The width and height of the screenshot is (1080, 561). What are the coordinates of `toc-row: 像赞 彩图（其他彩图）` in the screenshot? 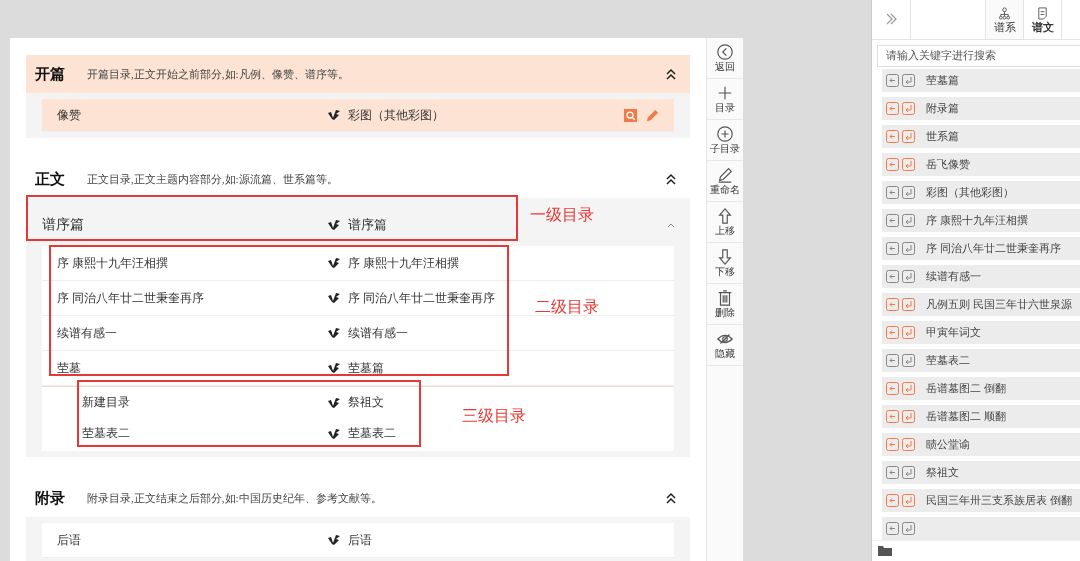 It's located at (358, 115).